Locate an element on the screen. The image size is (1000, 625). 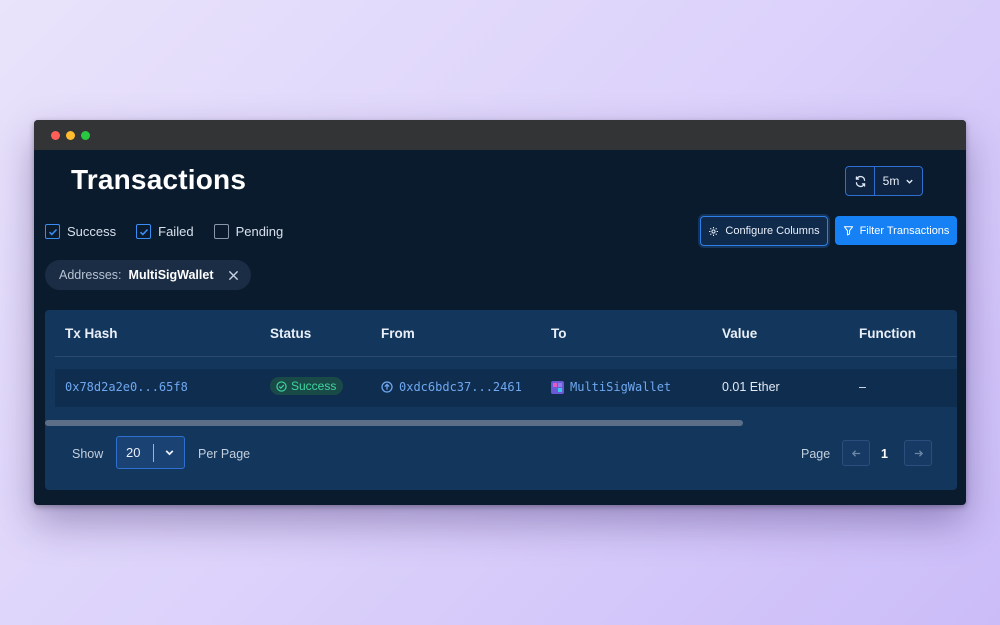
status-filter-label: Failed is located at coordinates (176, 231).